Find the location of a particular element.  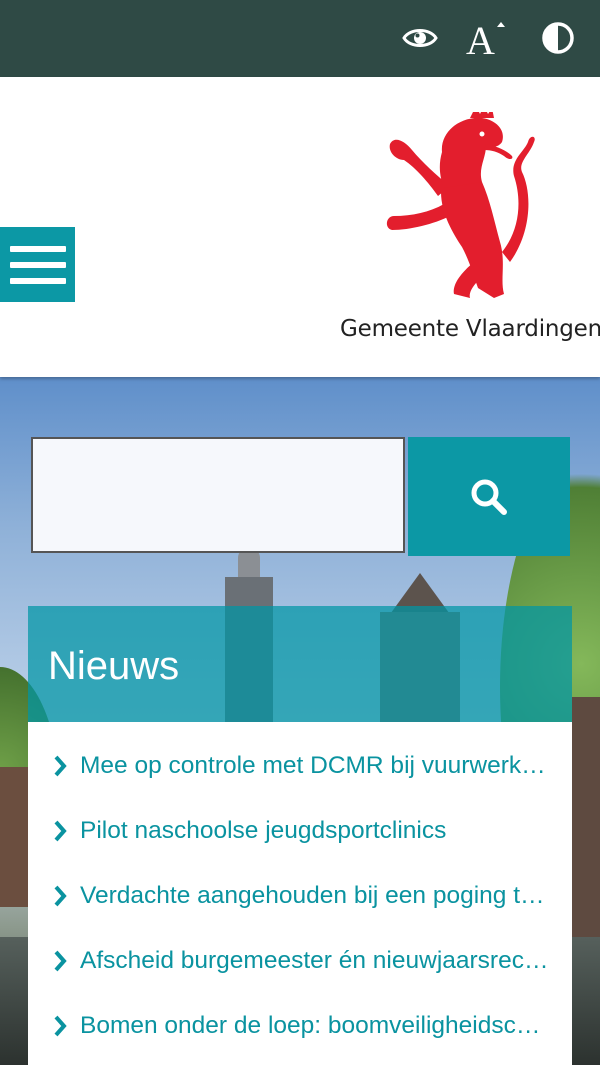

search-button is located at coordinates (489, 496).